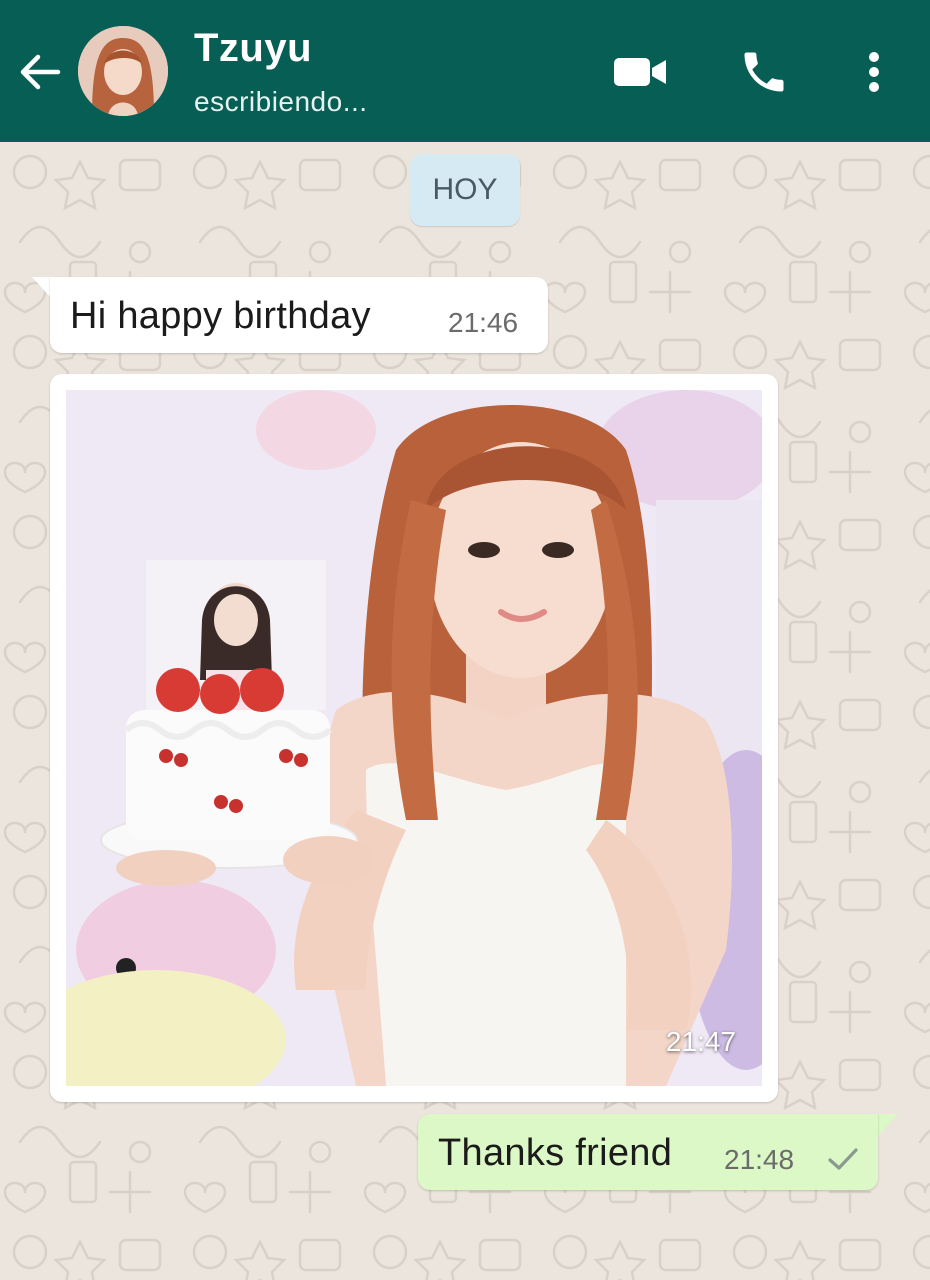 The image size is (930, 1280). Describe the element at coordinates (700, 1041) in the screenshot. I see `message-time: 21:47` at that location.